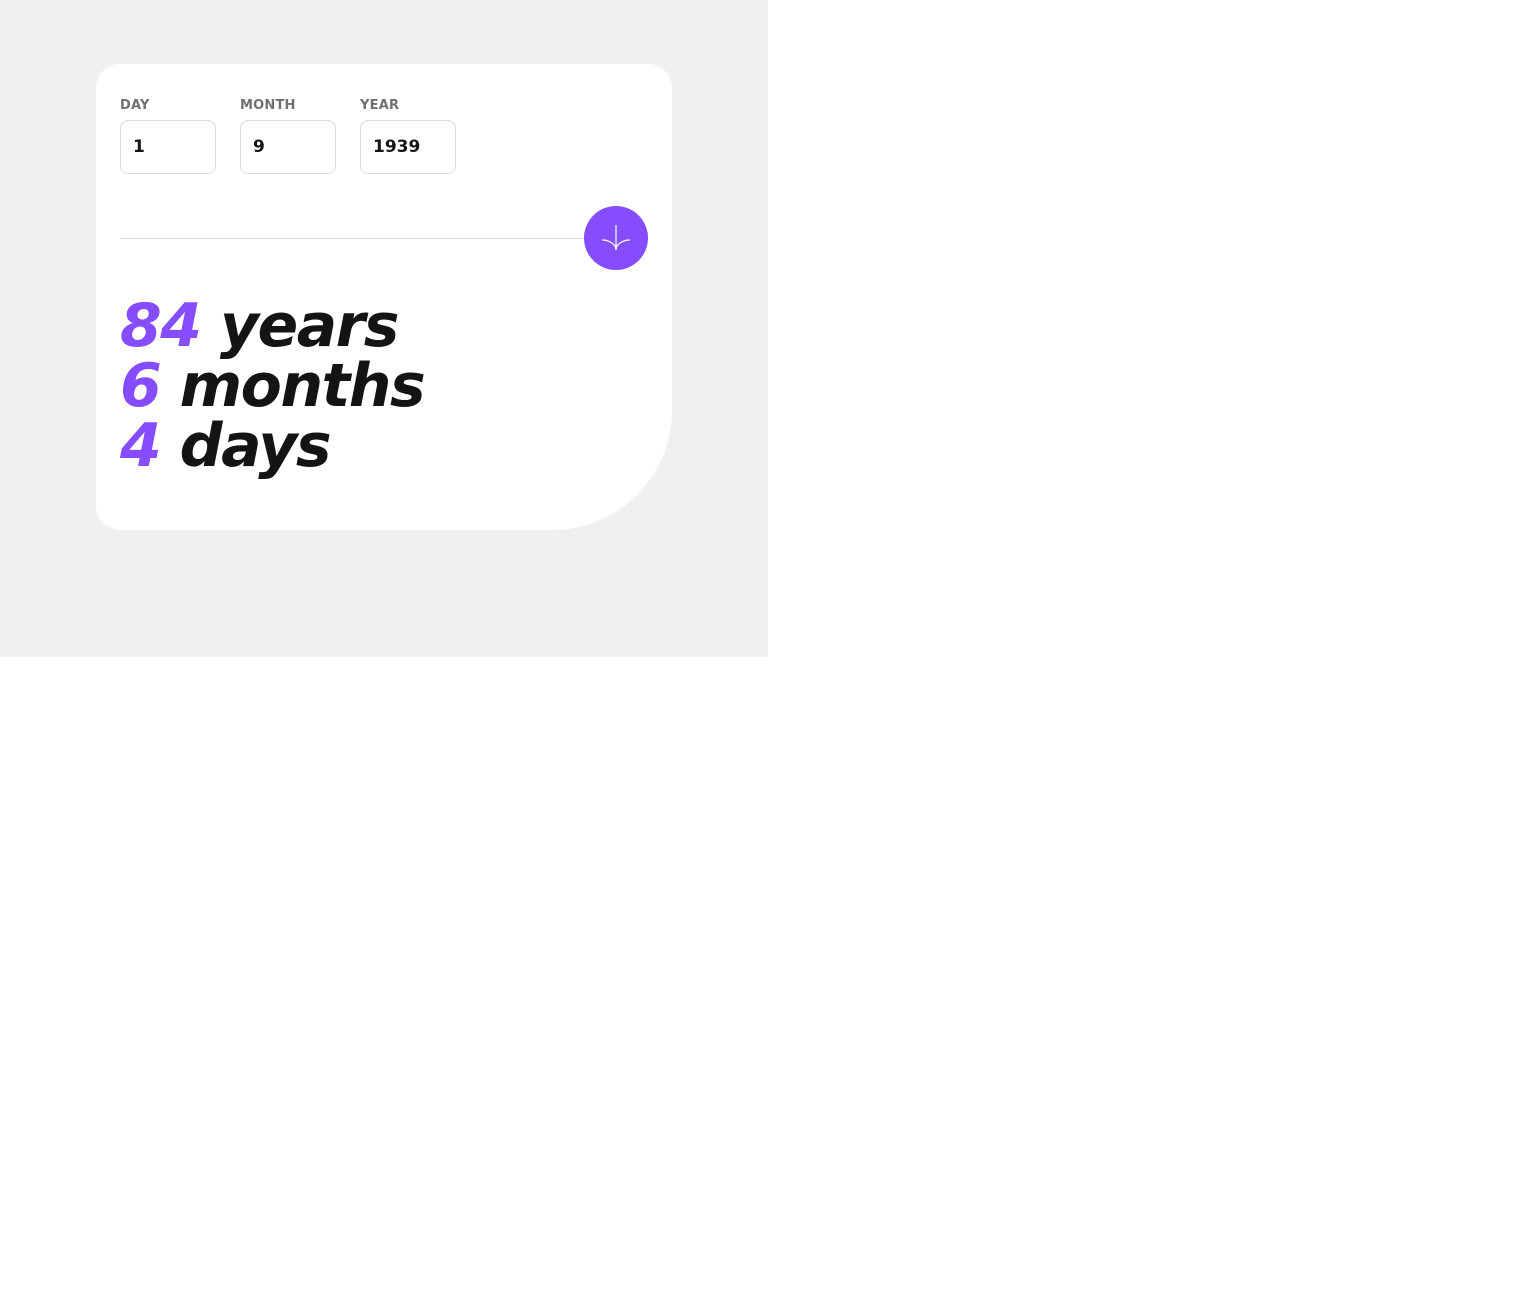 This screenshot has height=1314, width=1536. I want to click on year-field: YEAR, so click(408, 136).